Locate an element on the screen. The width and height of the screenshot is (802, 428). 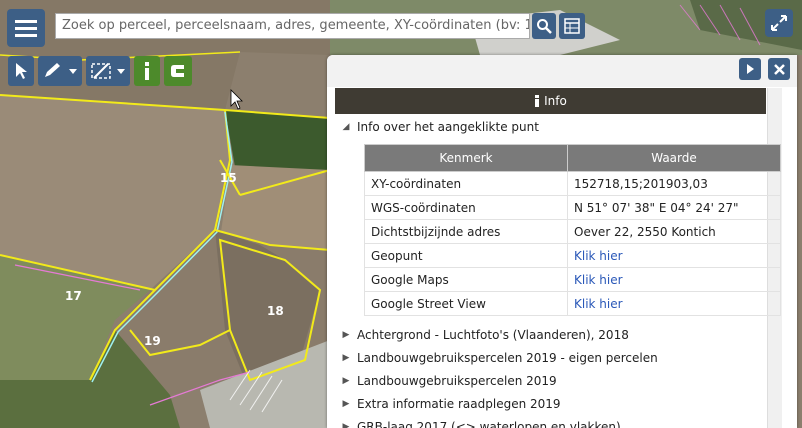
panel-collapse-button is located at coordinates (750, 69).